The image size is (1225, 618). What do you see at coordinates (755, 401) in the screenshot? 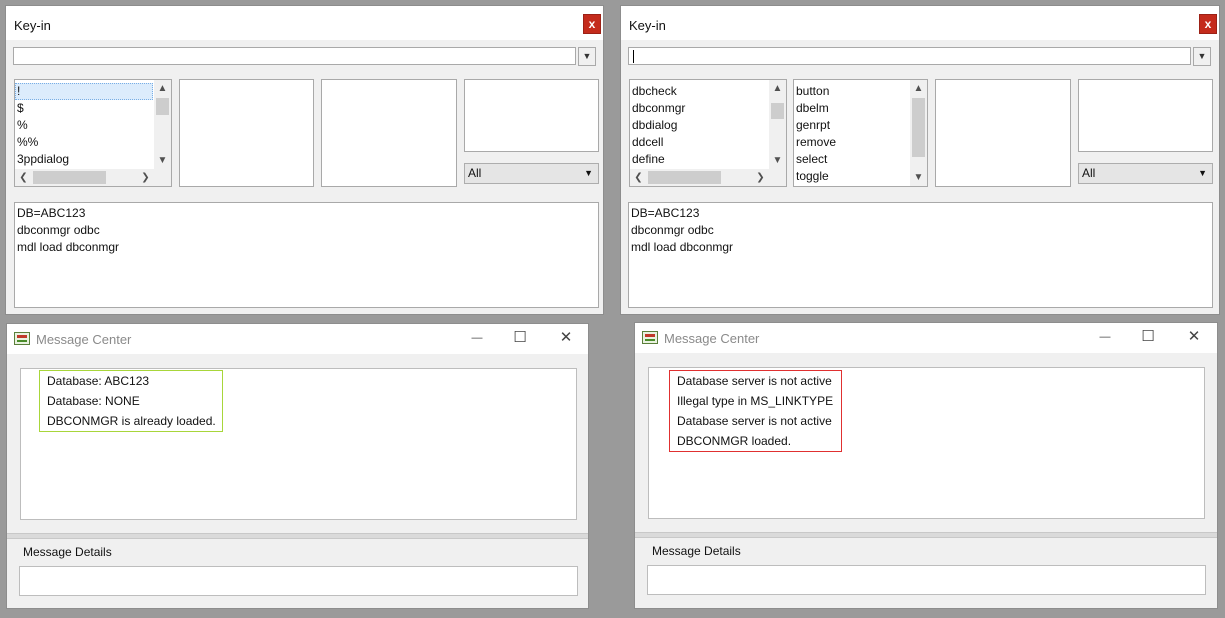
I see `message-item: Illegal type in MS_LINKTYPE` at bounding box center [755, 401].